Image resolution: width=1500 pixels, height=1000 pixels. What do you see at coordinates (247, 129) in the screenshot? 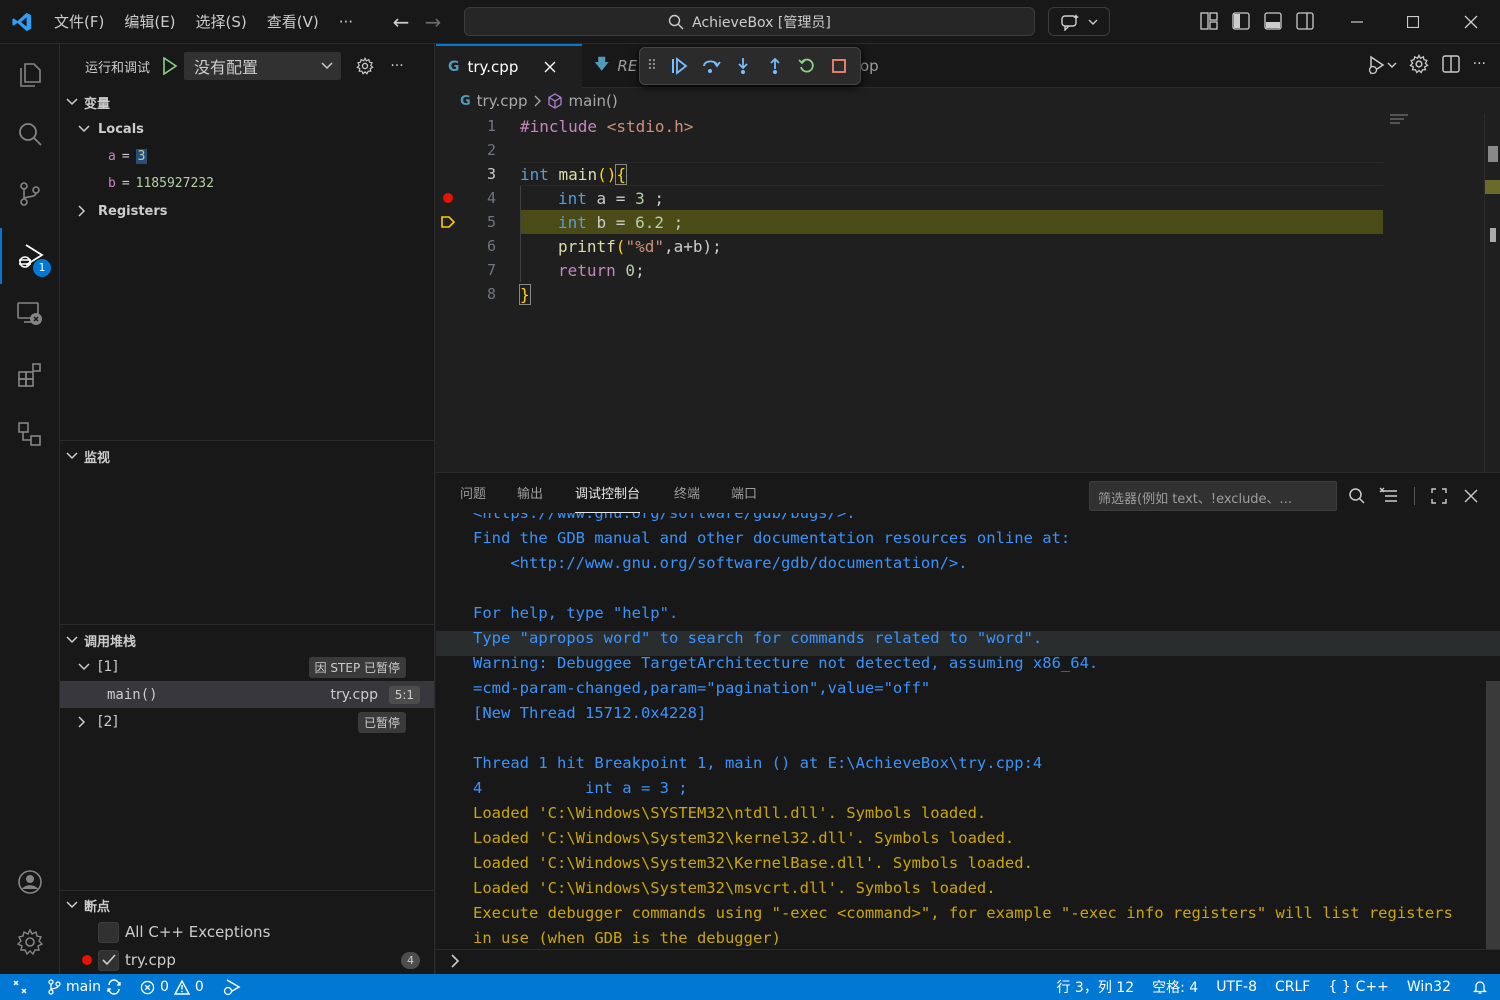
I see `locals-scope: Locals` at bounding box center [247, 129].